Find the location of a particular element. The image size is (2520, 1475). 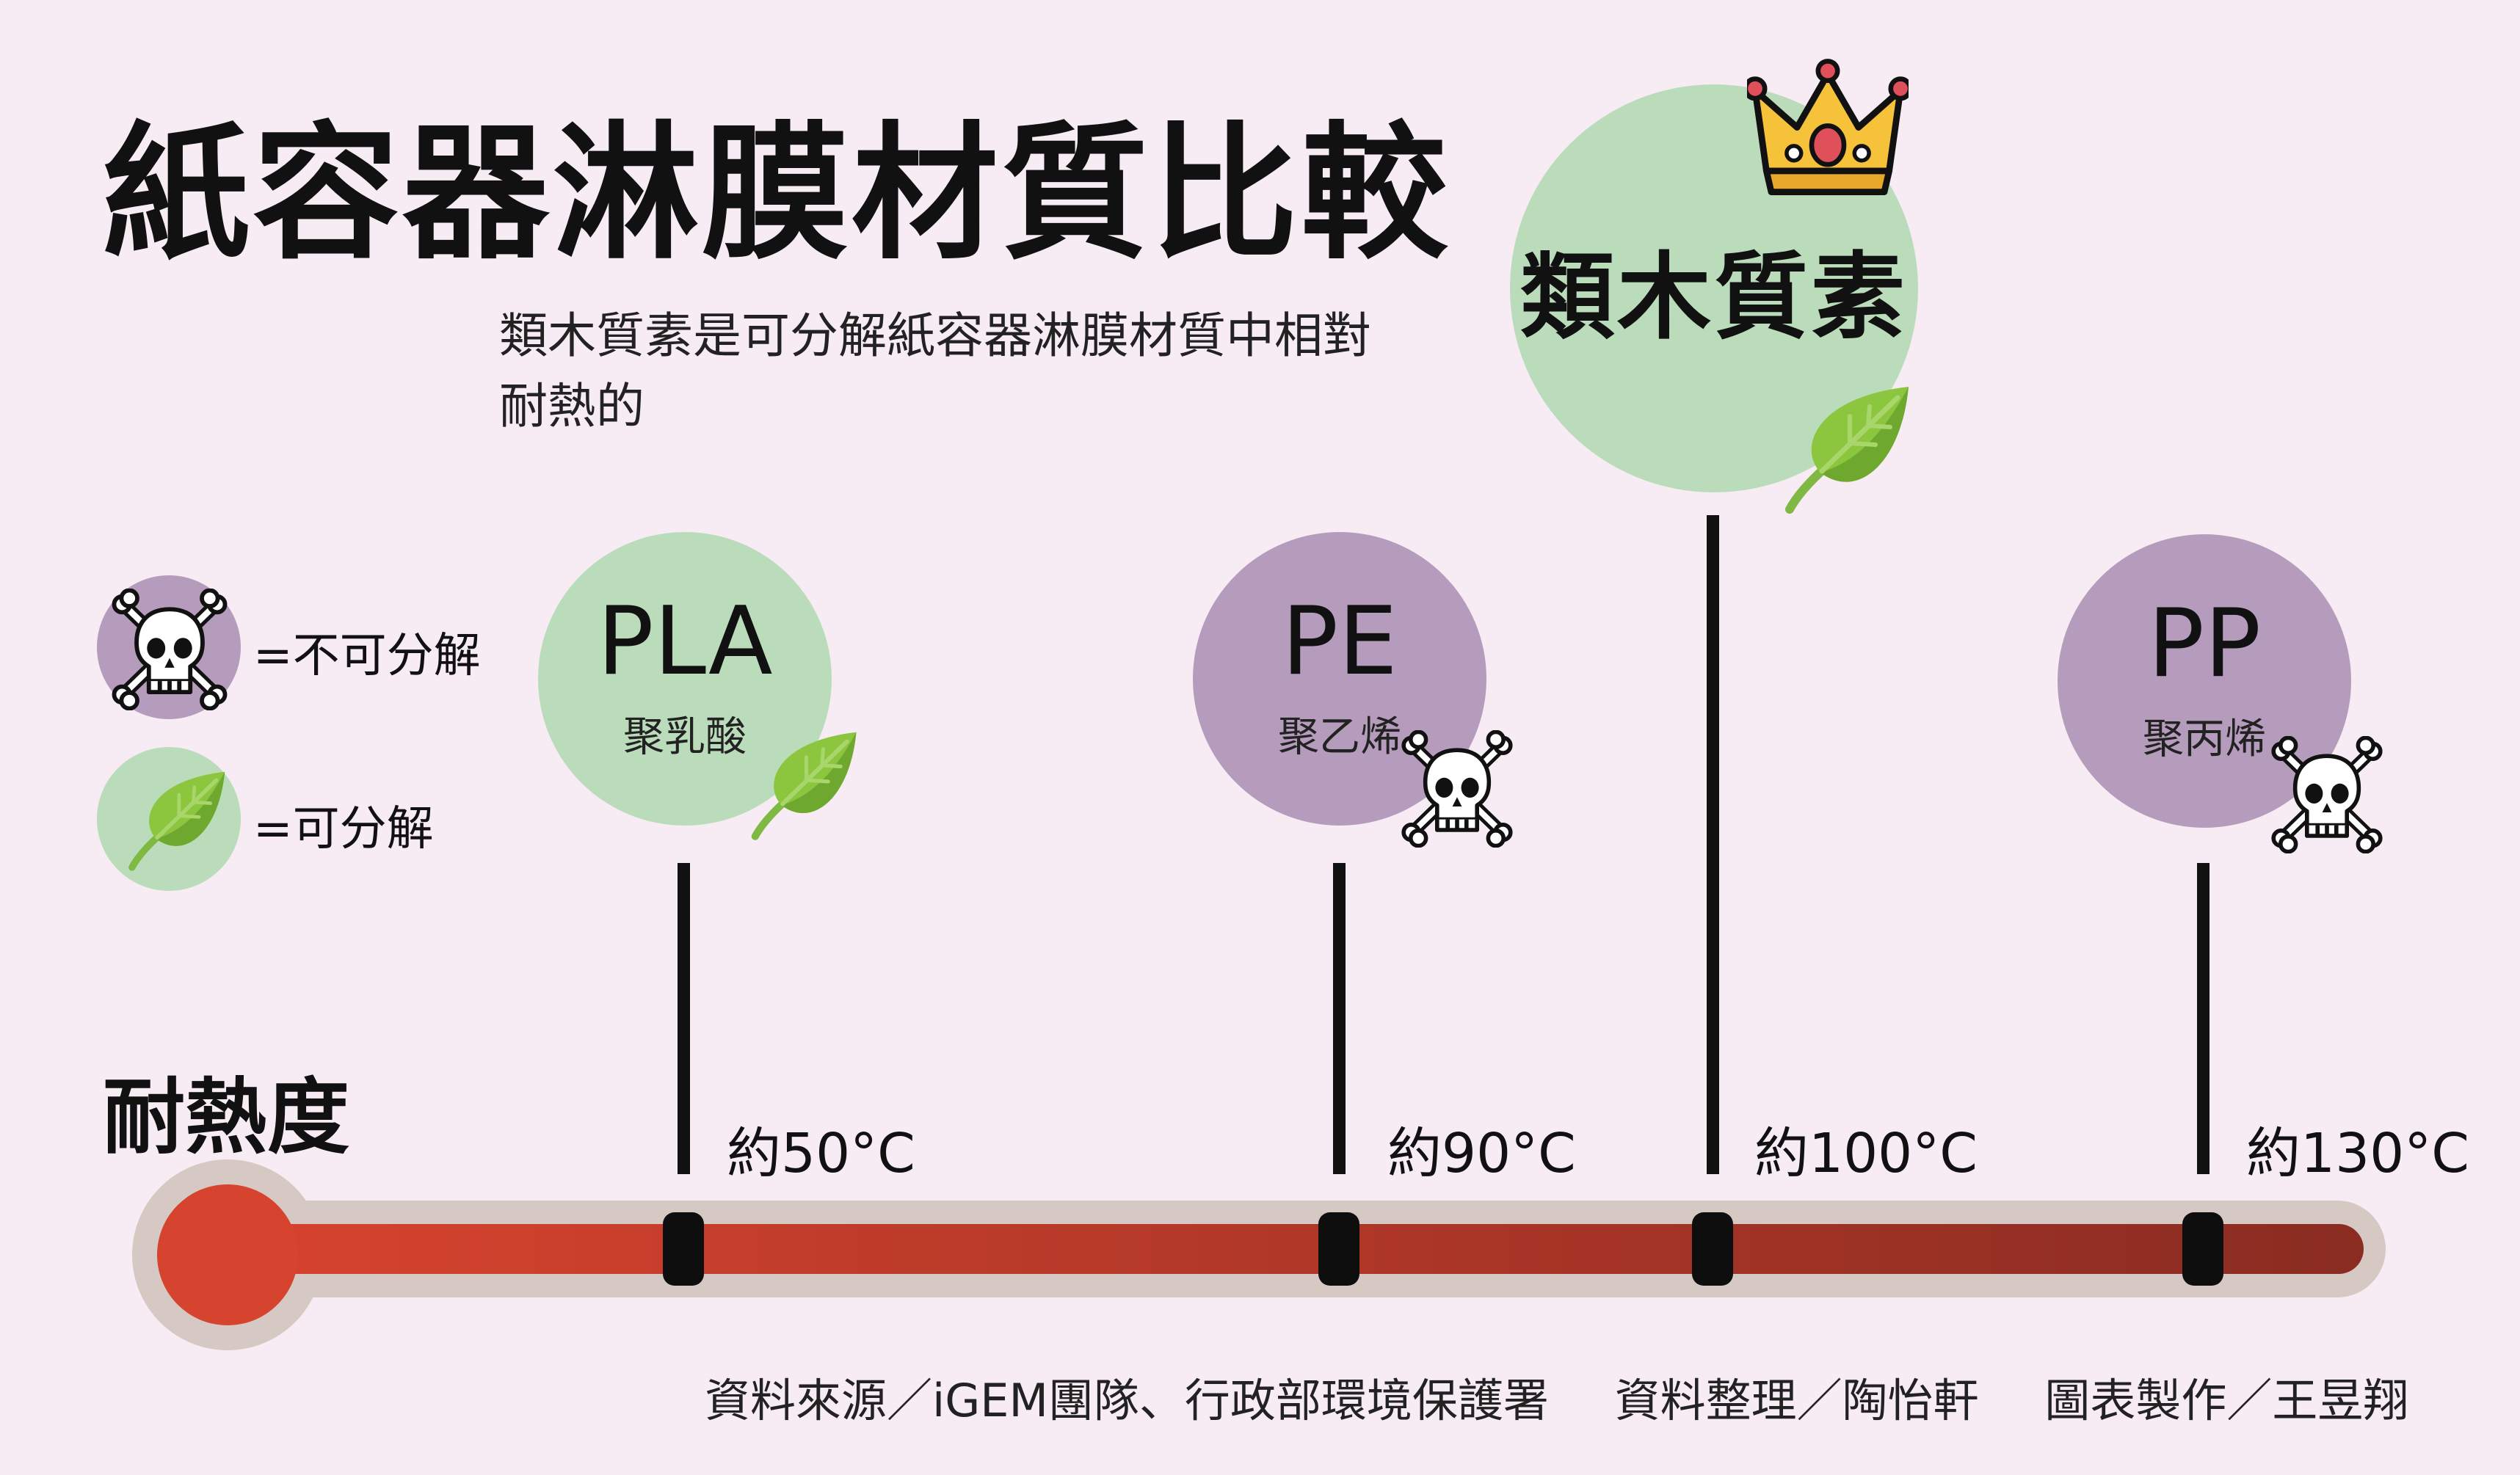

pe-connector-line is located at coordinates (1339, 1019).